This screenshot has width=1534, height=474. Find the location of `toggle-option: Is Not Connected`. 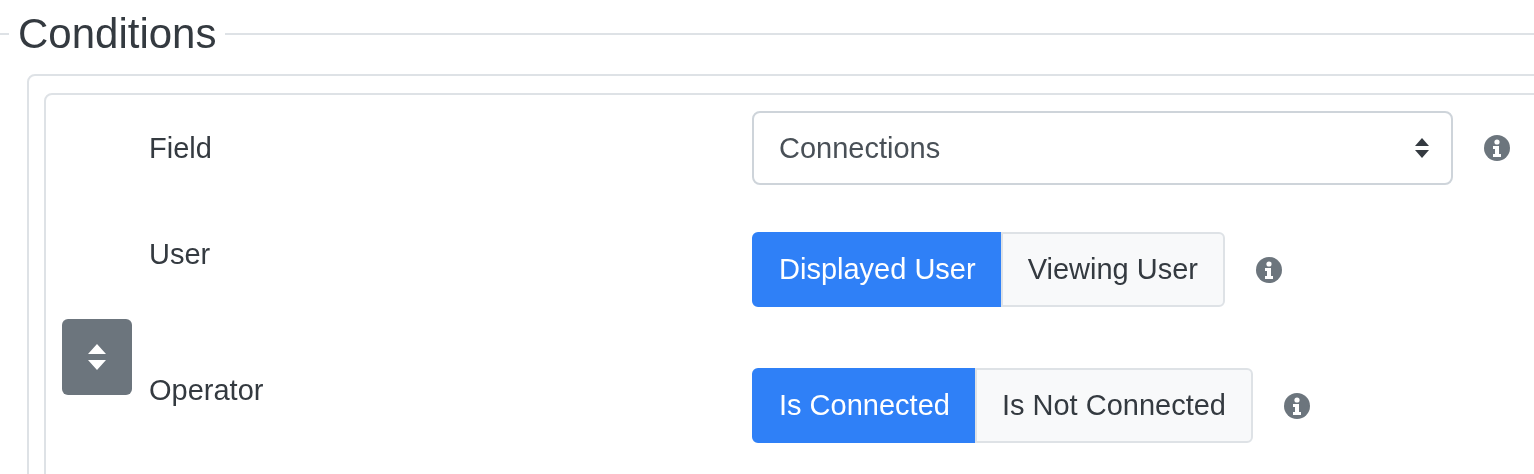

toggle-option: Is Not Connected is located at coordinates (1113, 405).